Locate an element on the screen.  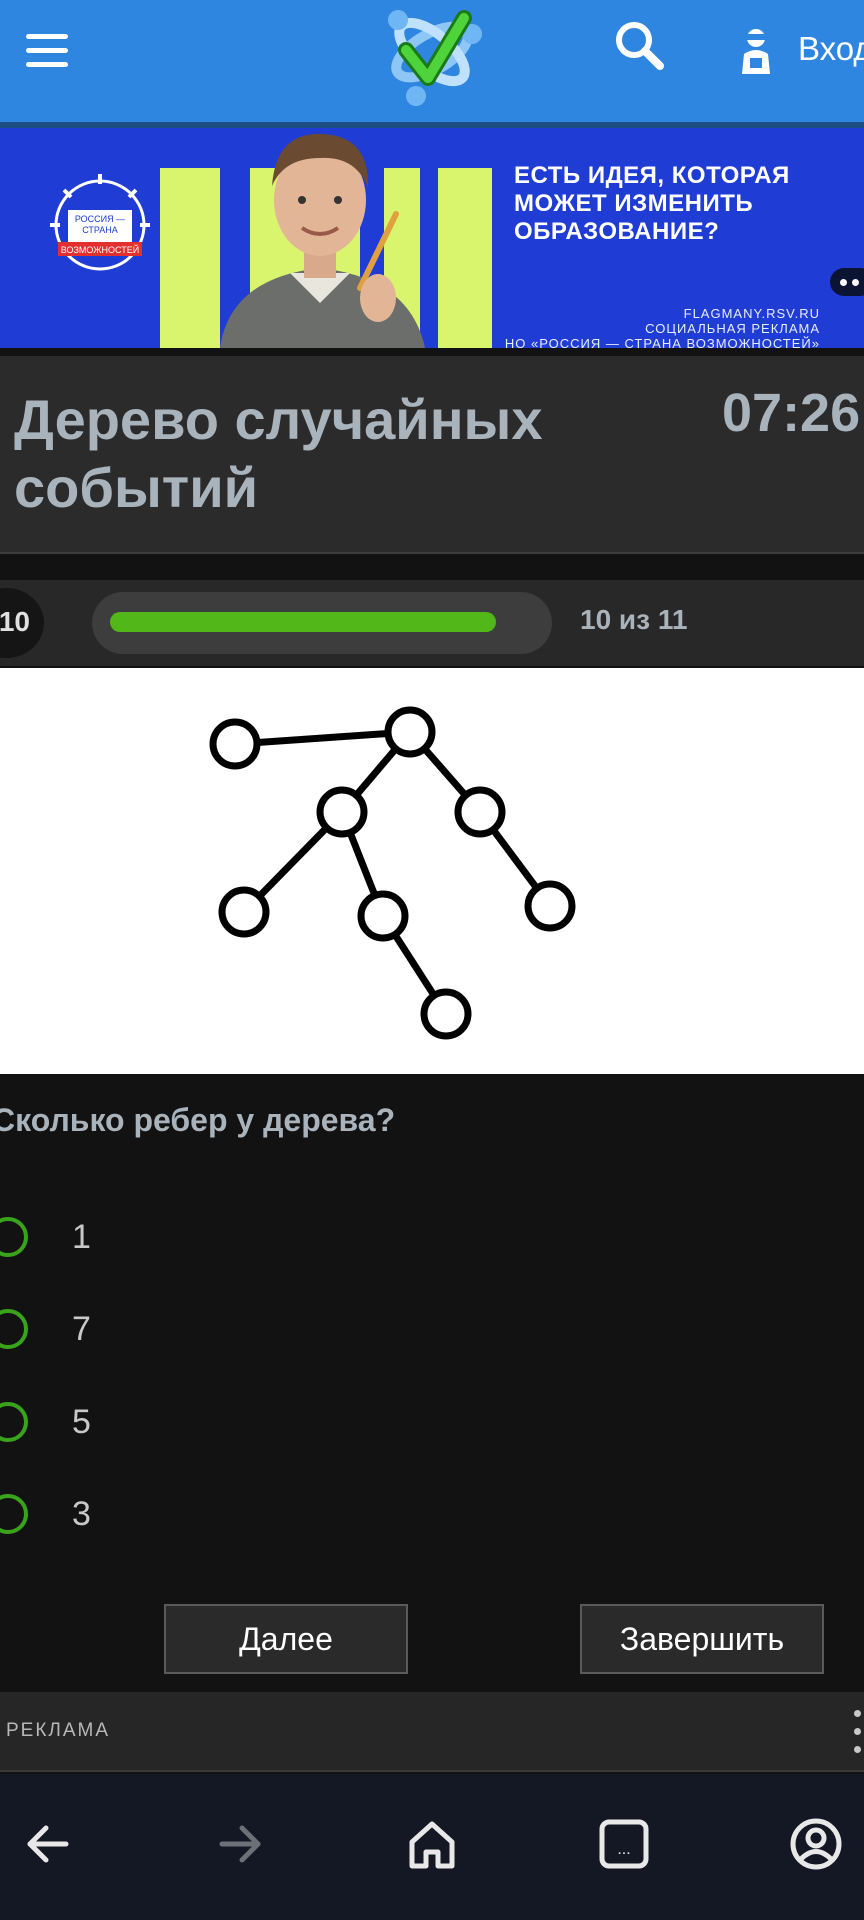
emblem-logo: РОССИЯ — СТРАНА ВОЗМОЖНОСТЕЙ is located at coordinates (100, 222).